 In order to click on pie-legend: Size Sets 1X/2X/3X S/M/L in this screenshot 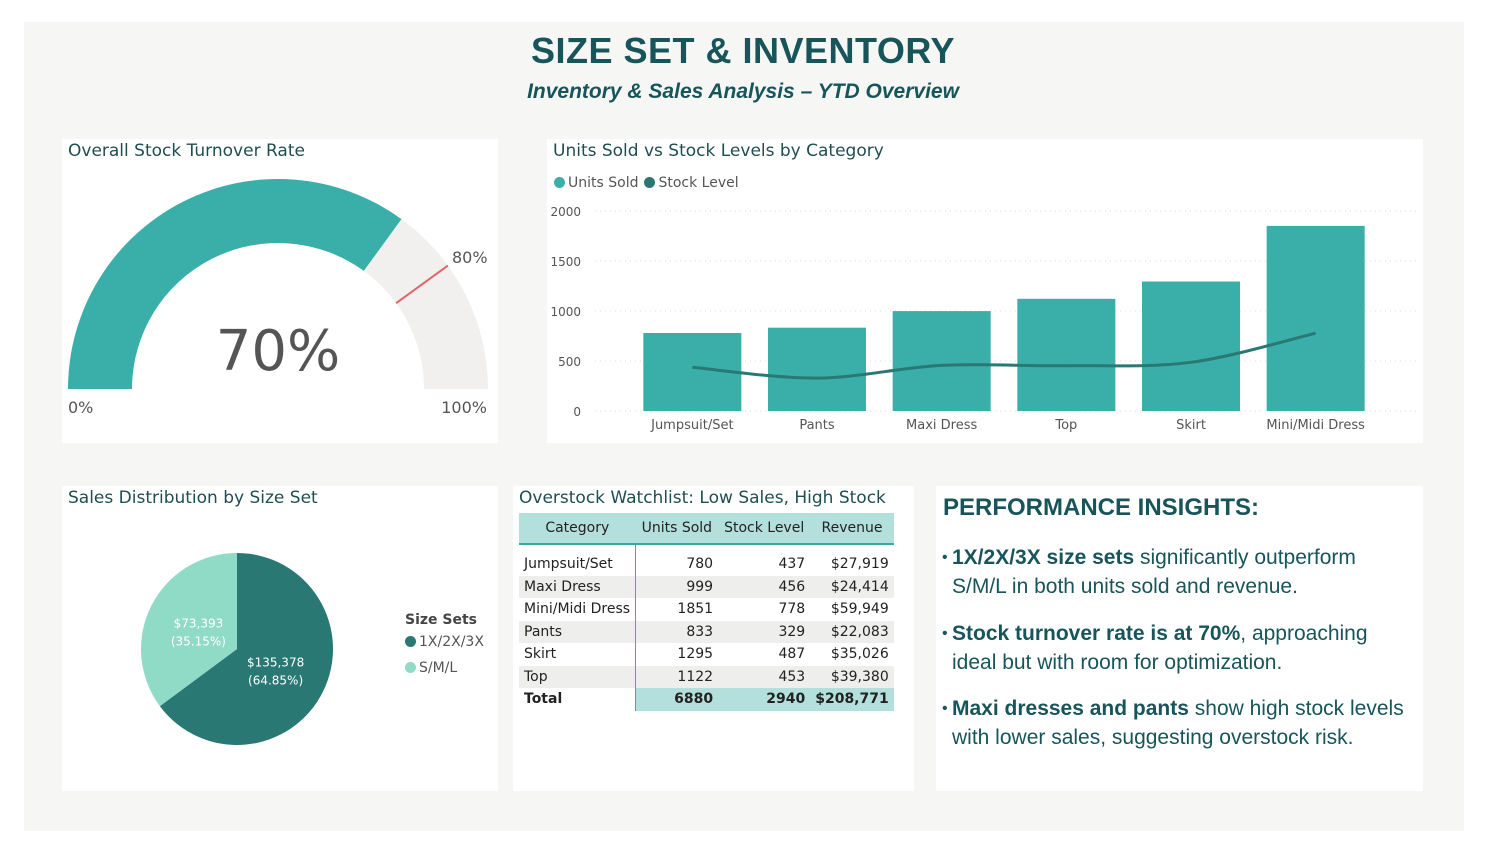, I will do `click(444, 644)`.